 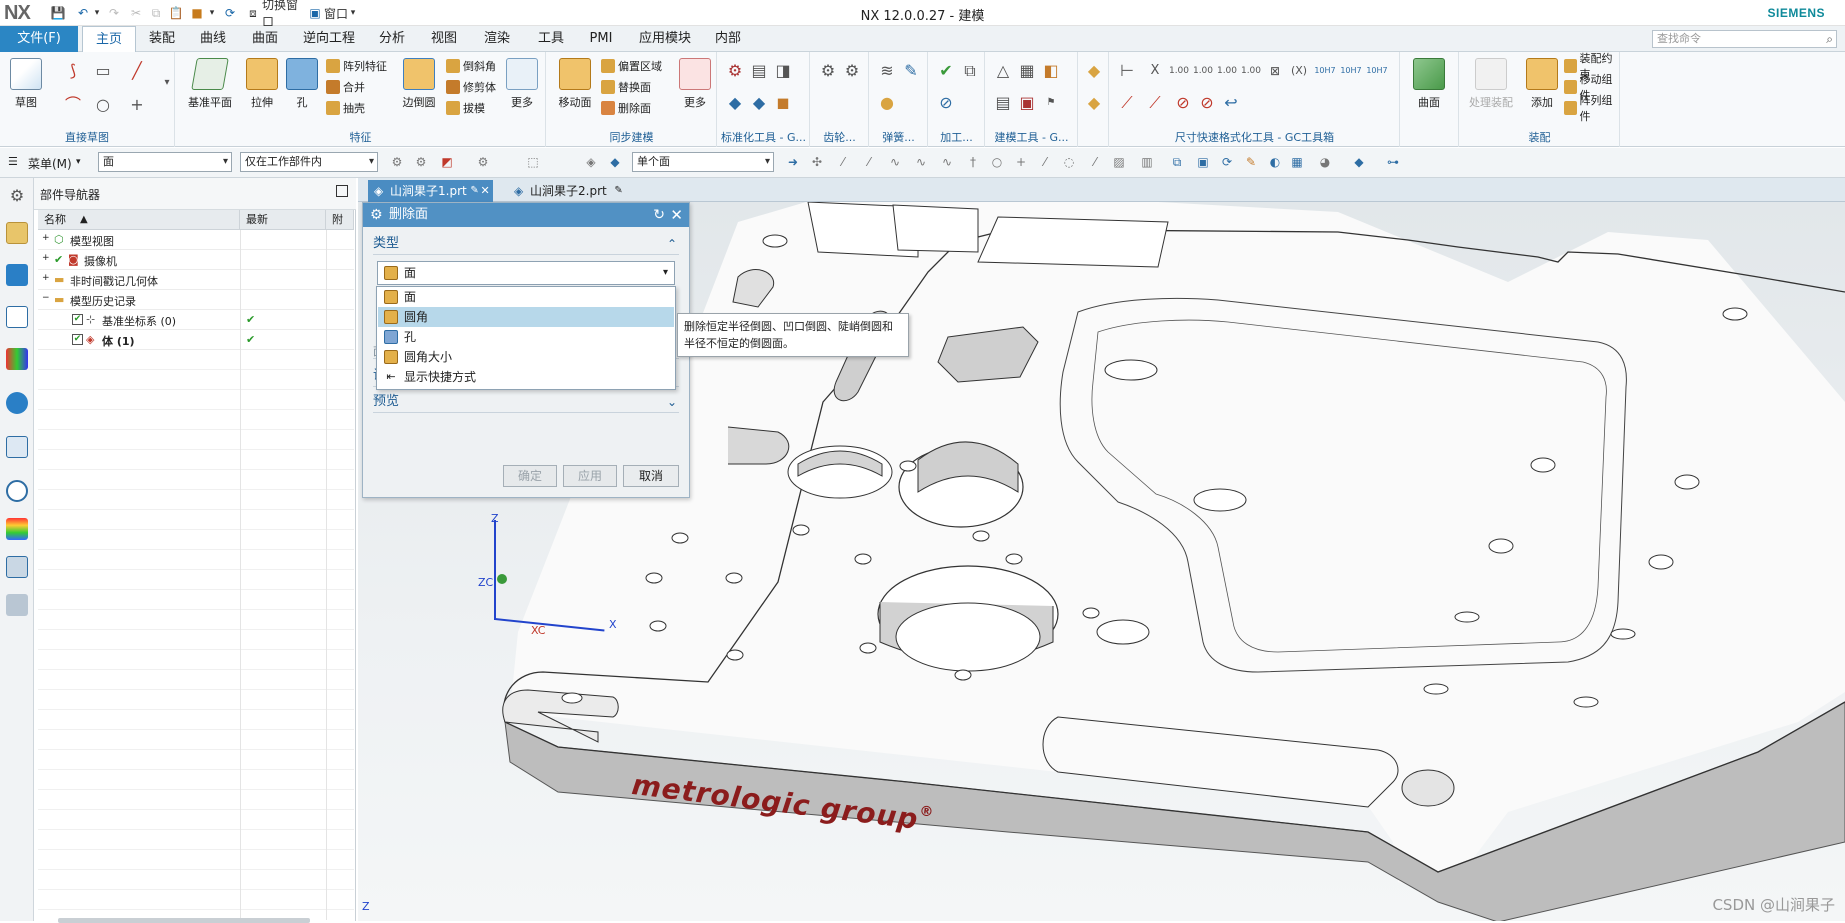 What do you see at coordinates (1179, 71) in the screenshot?
I see `dimension-icon: 1.00` at bounding box center [1179, 71].